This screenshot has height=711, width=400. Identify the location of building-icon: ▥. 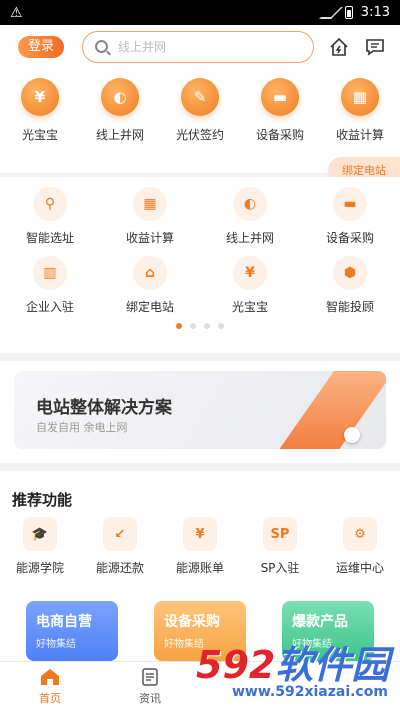
(50, 273).